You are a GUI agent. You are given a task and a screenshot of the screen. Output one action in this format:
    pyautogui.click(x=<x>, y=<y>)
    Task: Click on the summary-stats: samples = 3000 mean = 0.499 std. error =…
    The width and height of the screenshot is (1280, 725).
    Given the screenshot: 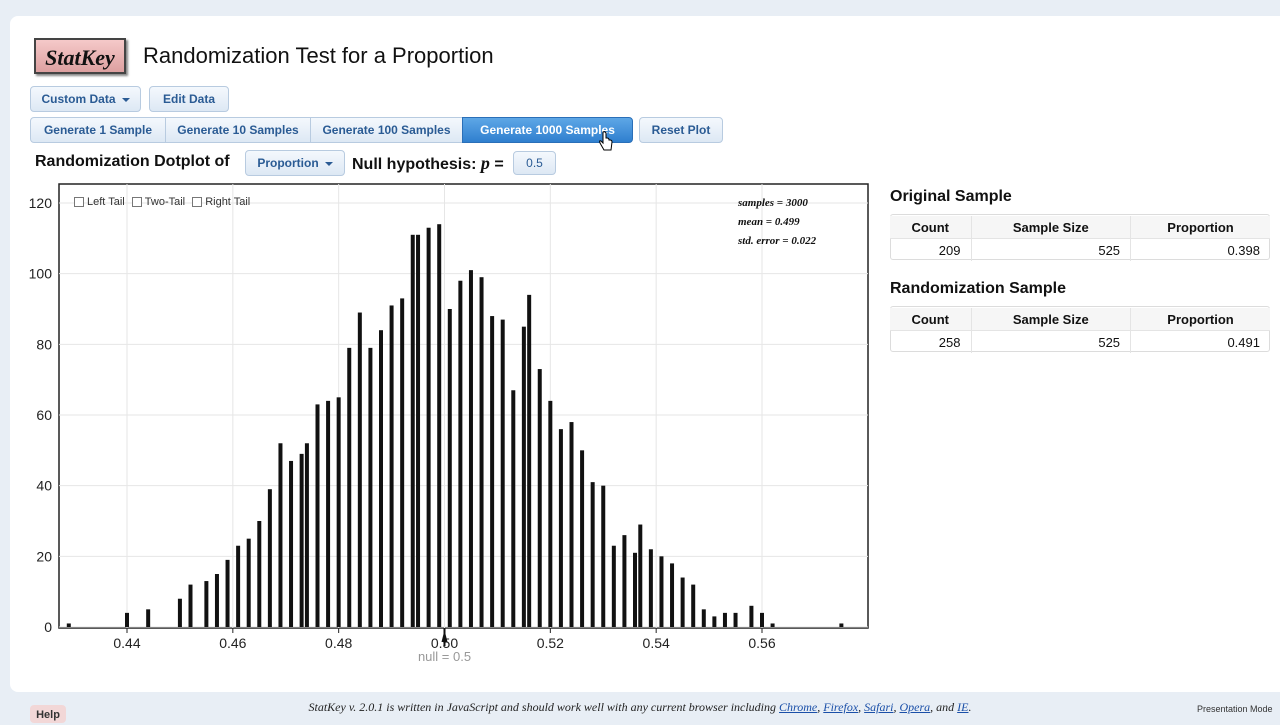 What is the action you would take?
    pyautogui.click(x=777, y=222)
    